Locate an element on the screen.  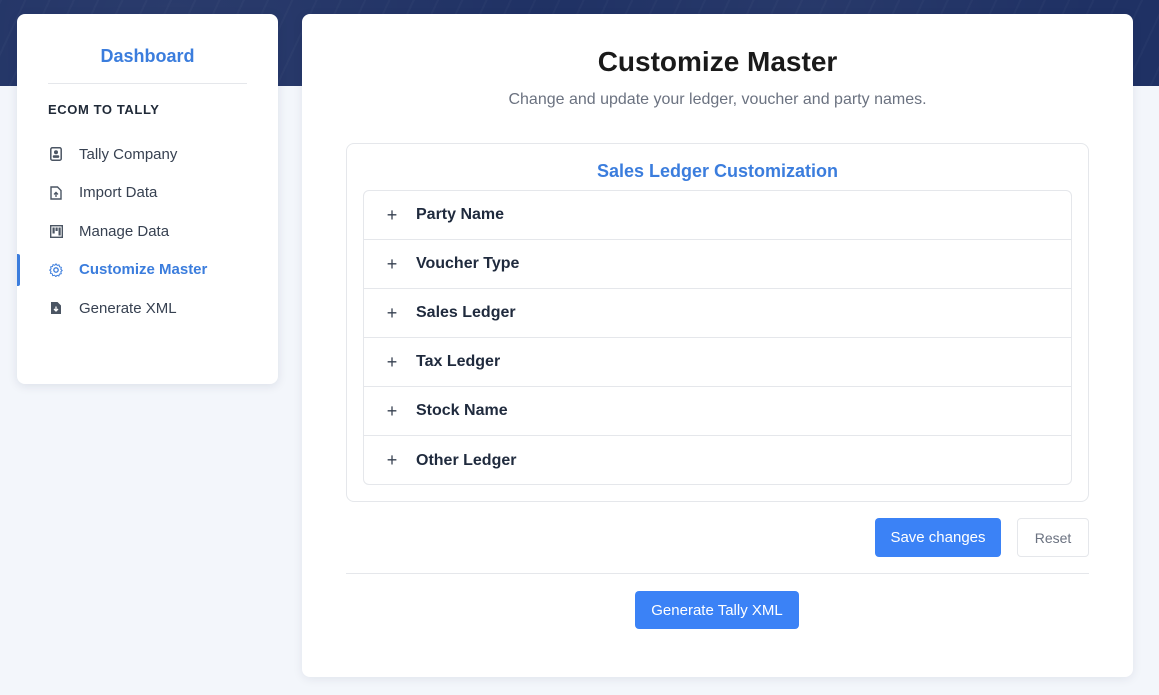
company-badge-icon is located at coordinates (56, 154).